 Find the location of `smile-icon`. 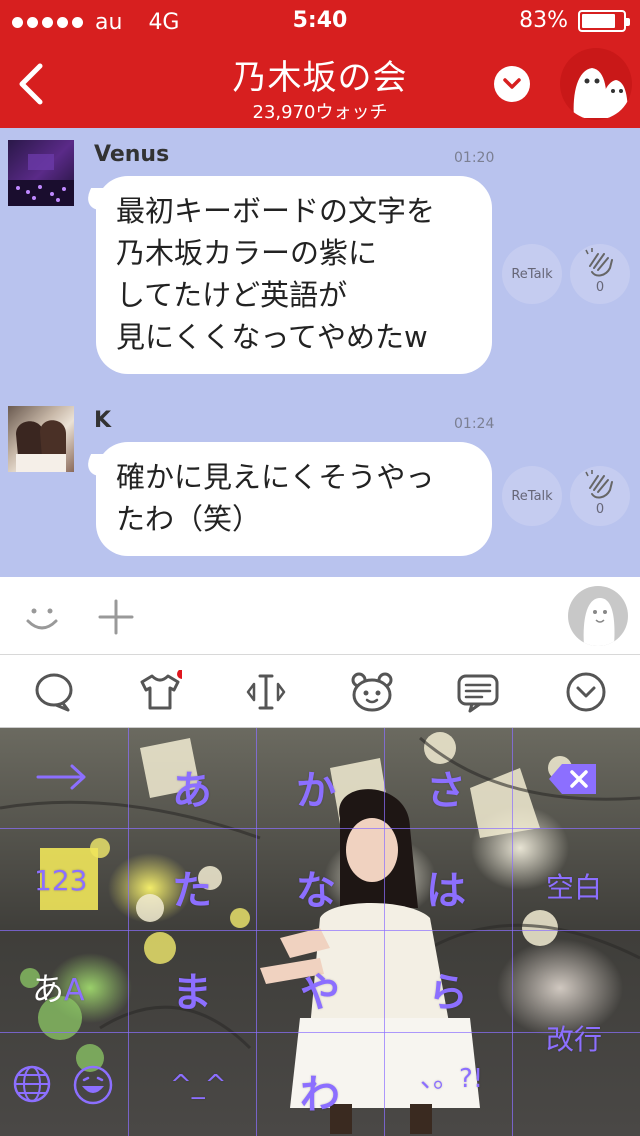

smile-icon is located at coordinates (42, 619).